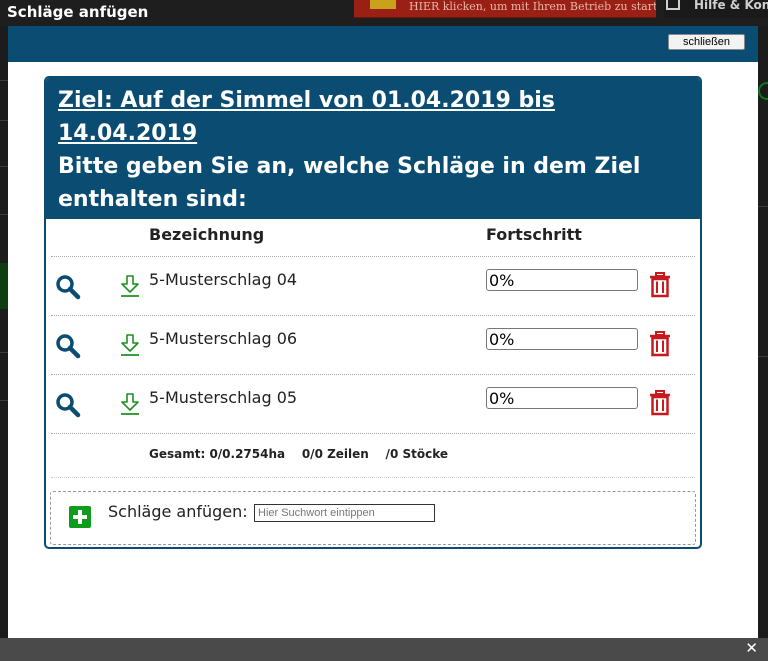  What do you see at coordinates (78, 12) in the screenshot?
I see `app-title: Schläge anfügen` at bounding box center [78, 12].